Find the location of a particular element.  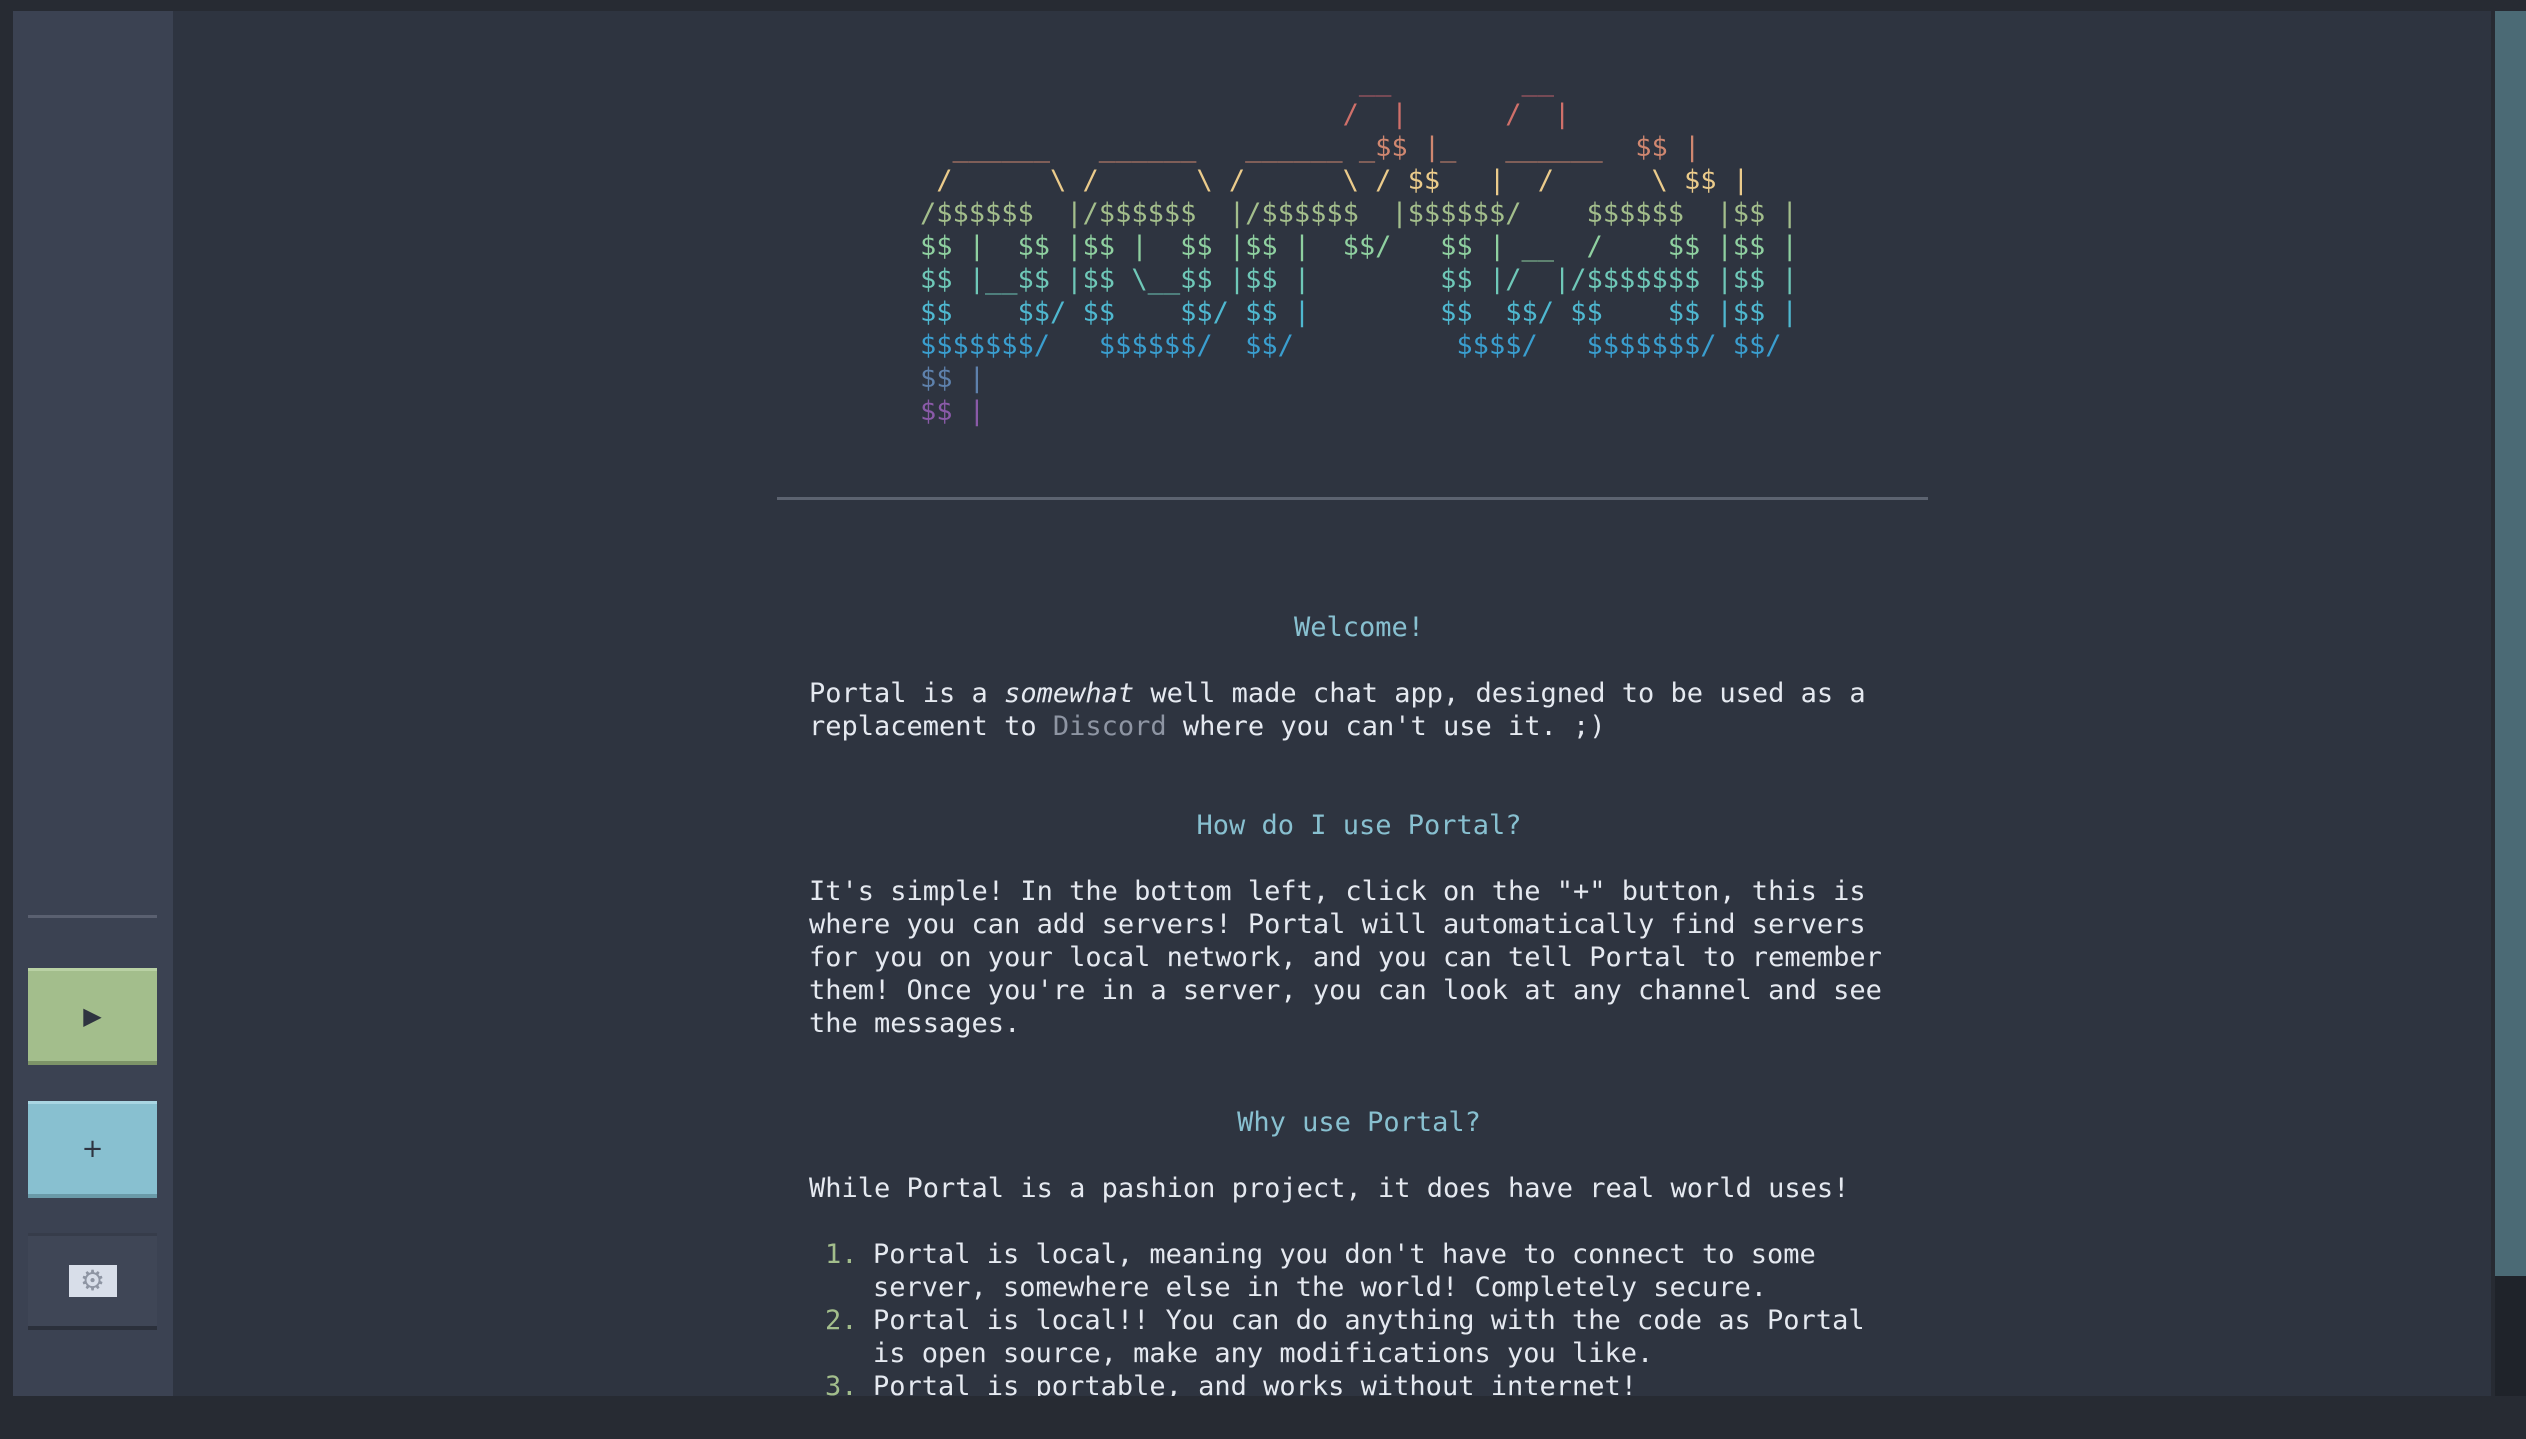

logo-line: ______ ______ ______ _$$ |_ ______ $$ | is located at coordinates (1326, 147).